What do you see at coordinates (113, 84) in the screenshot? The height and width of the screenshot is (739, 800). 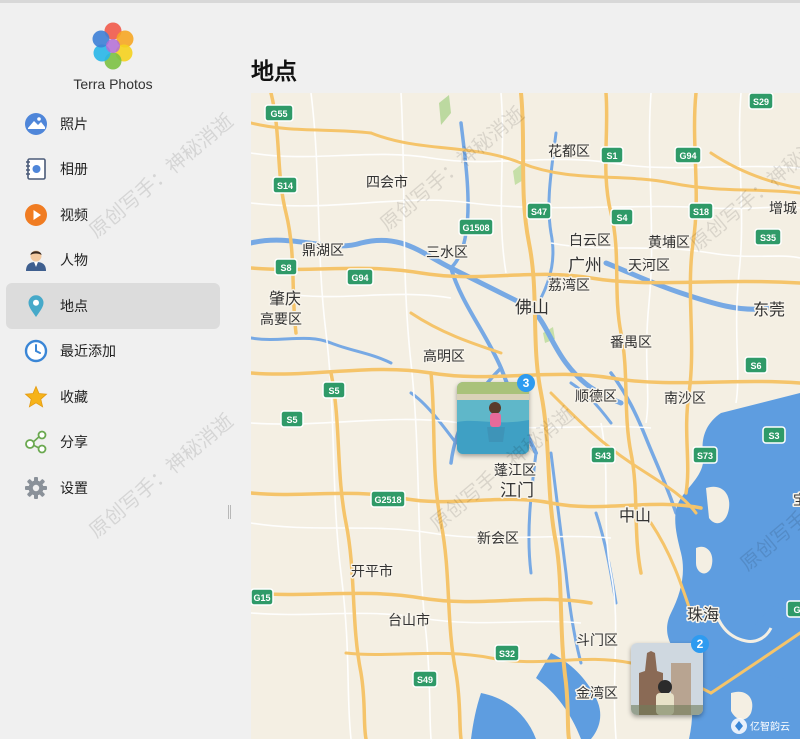 I see `app-title: Terra Photos` at bounding box center [113, 84].